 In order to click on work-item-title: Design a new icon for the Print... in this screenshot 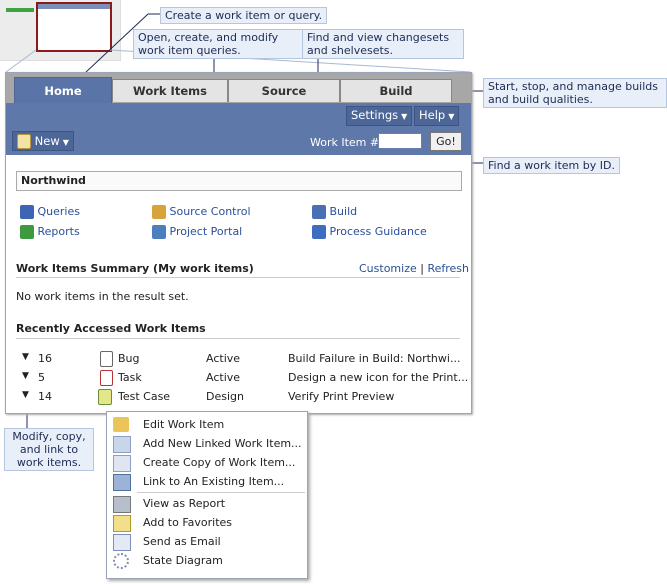, I will do `click(378, 377)`.